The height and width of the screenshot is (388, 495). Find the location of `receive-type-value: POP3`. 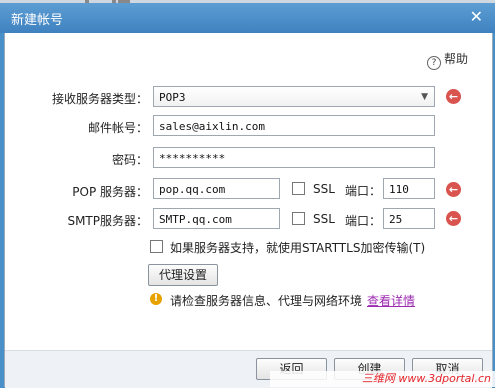

receive-type-value: POP3 is located at coordinates (172, 97).